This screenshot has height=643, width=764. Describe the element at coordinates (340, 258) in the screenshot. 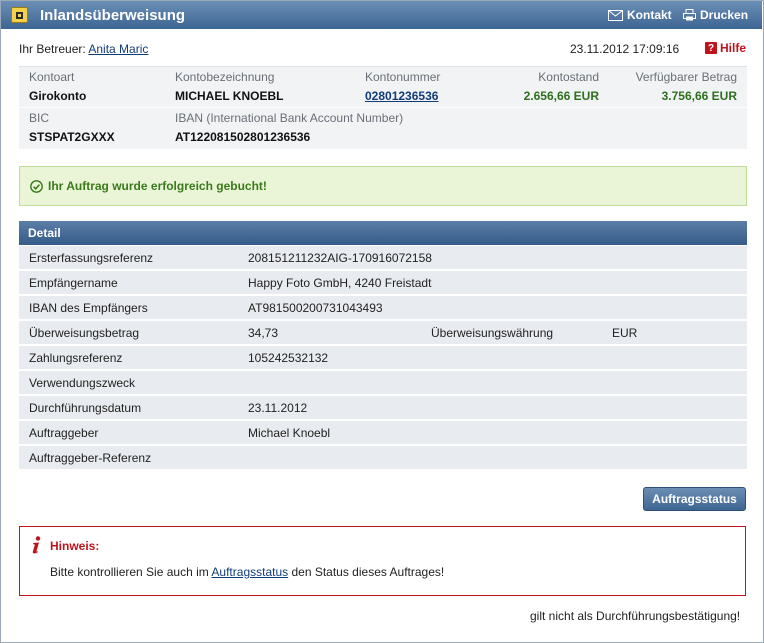

I see `detail-row-value: 208151211232AIG-170916072158` at that location.